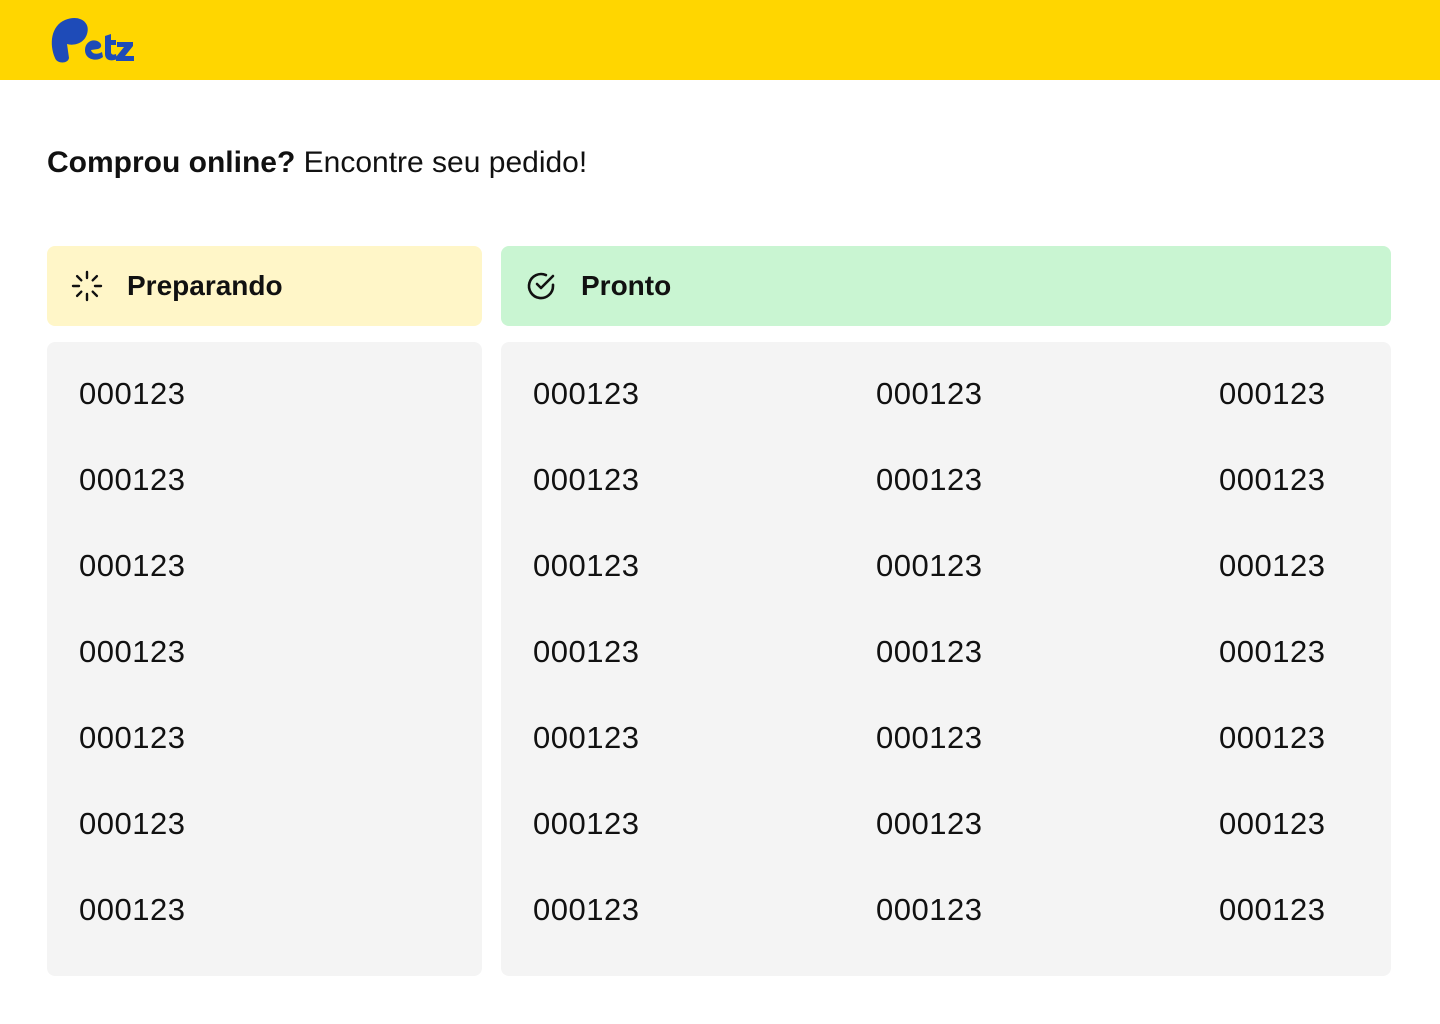 This screenshot has height=1024, width=1440. What do you see at coordinates (441, 162) in the screenshot?
I see `page-title-rest: Encontre seu pedido!` at bounding box center [441, 162].